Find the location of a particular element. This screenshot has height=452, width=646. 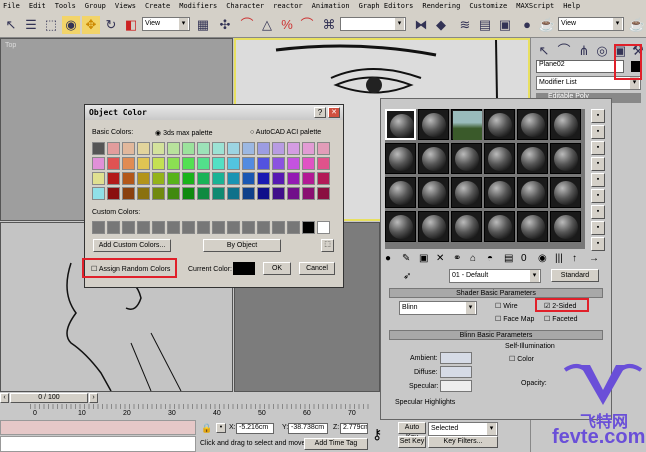

menu-create: Create is located at coordinates (157, 6).